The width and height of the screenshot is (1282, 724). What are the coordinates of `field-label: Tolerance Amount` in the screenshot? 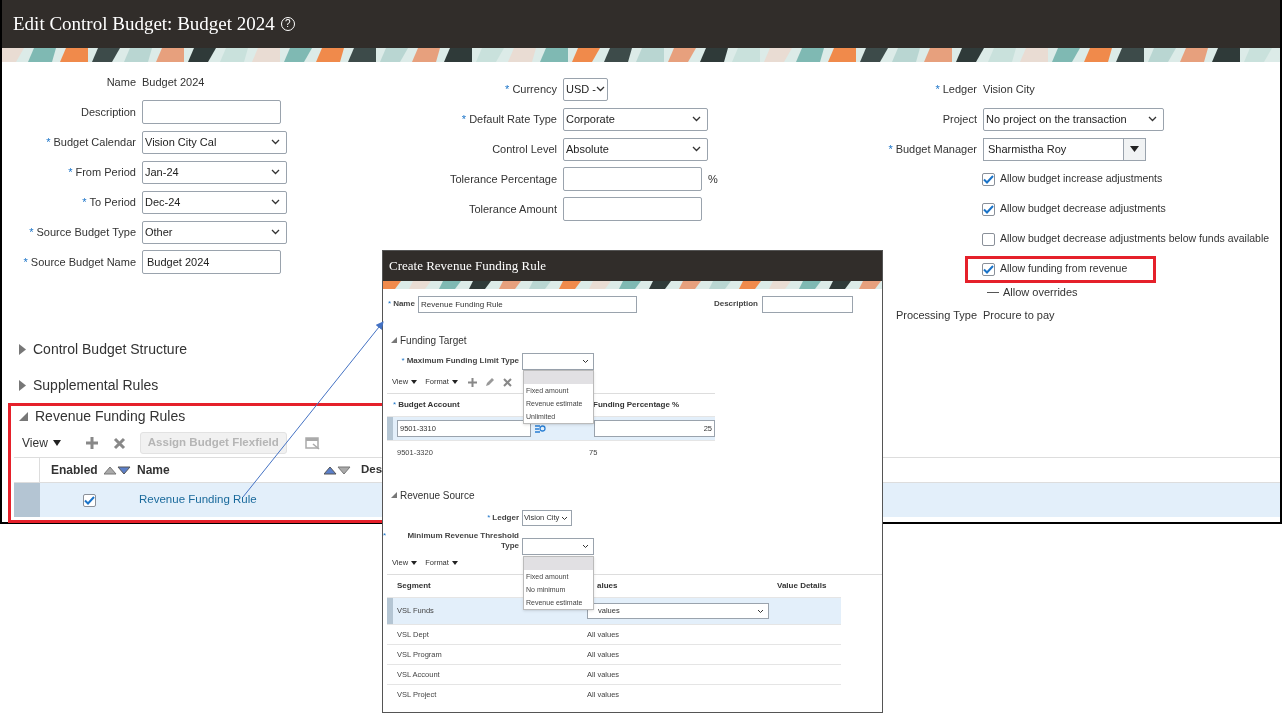 It's located at (512, 209).